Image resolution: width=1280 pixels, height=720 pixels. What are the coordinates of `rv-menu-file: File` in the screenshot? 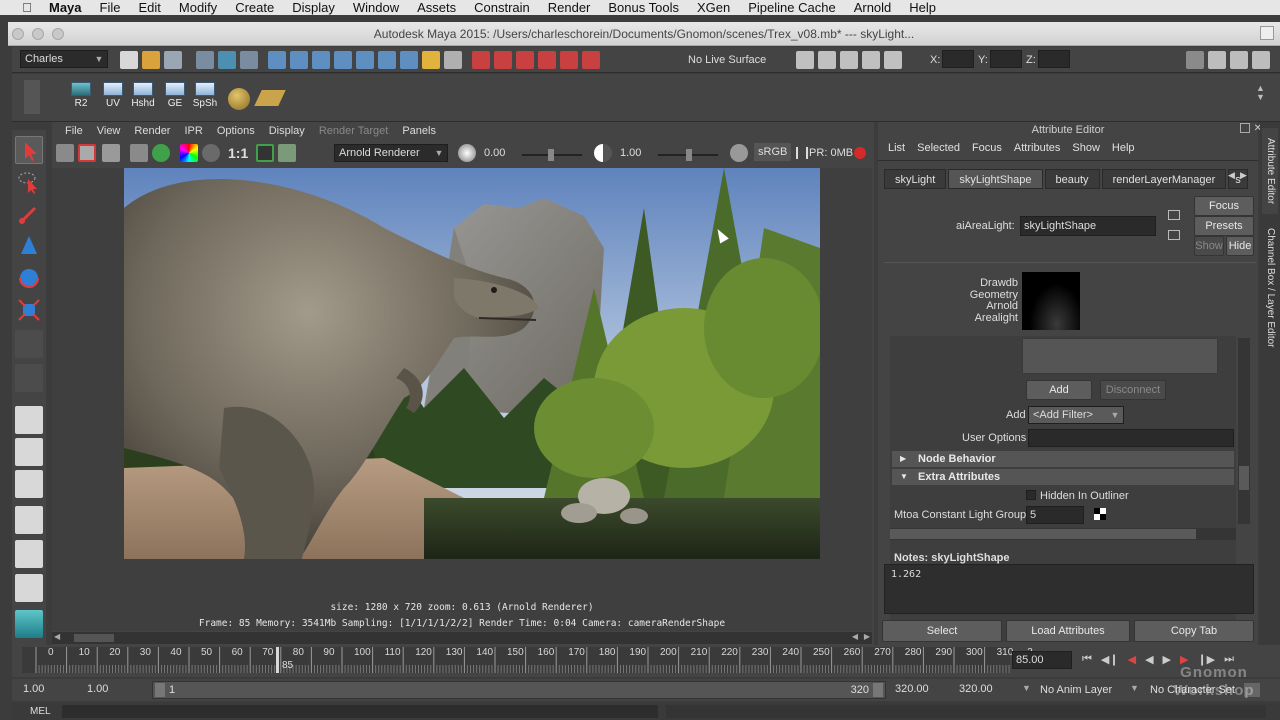 It's located at (74, 131).